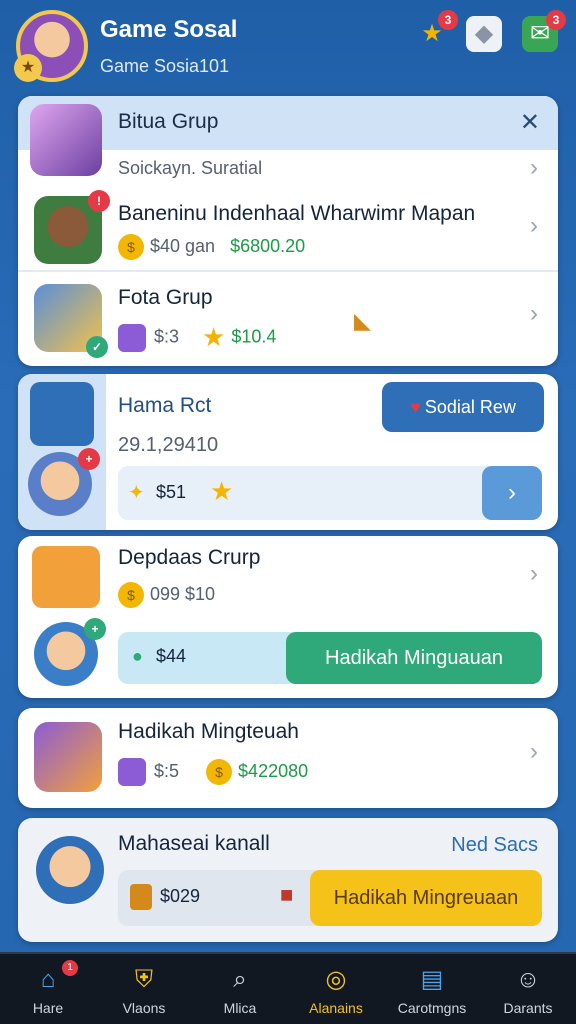 The image size is (576, 1024). Describe the element at coordinates (330, 493) in the screenshot. I see `reward-bar: ✦ $51 ★ ›` at that location.